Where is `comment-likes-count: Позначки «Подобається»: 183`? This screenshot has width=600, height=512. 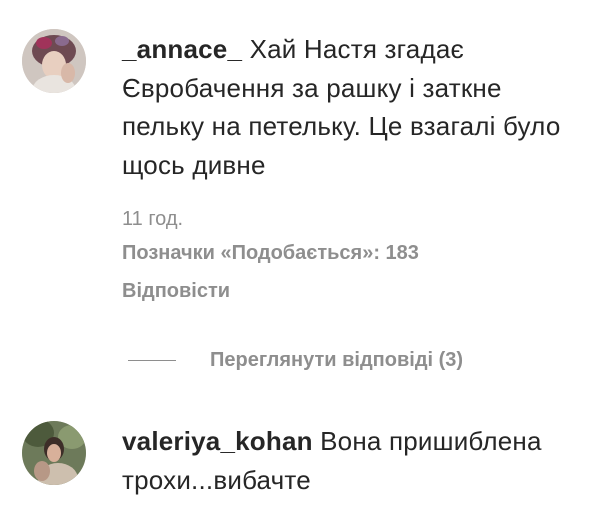 comment-likes-count: Позначки «Подобається»: 183 is located at coordinates (270, 253).